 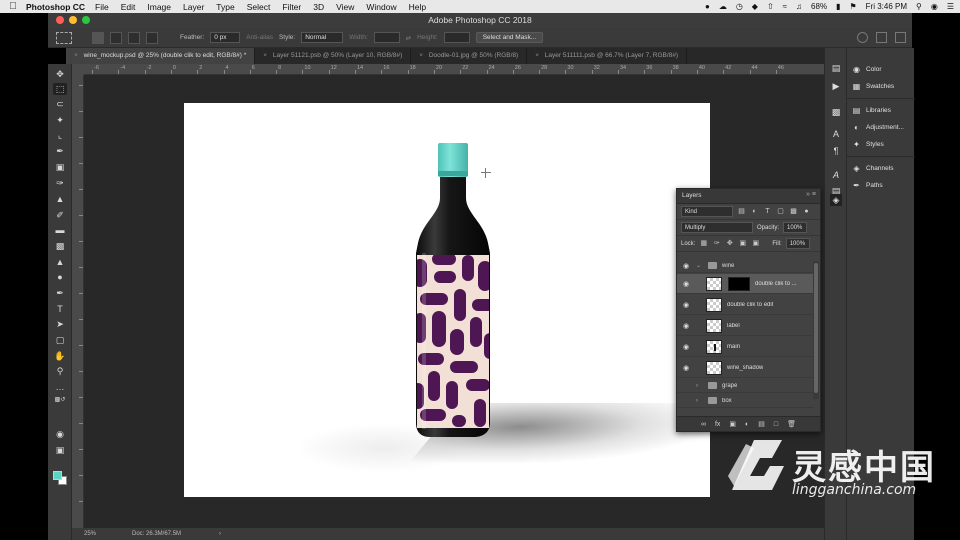 What do you see at coordinates (755, 6) in the screenshot?
I see `dropbox-icon: ◆` at bounding box center [755, 6].